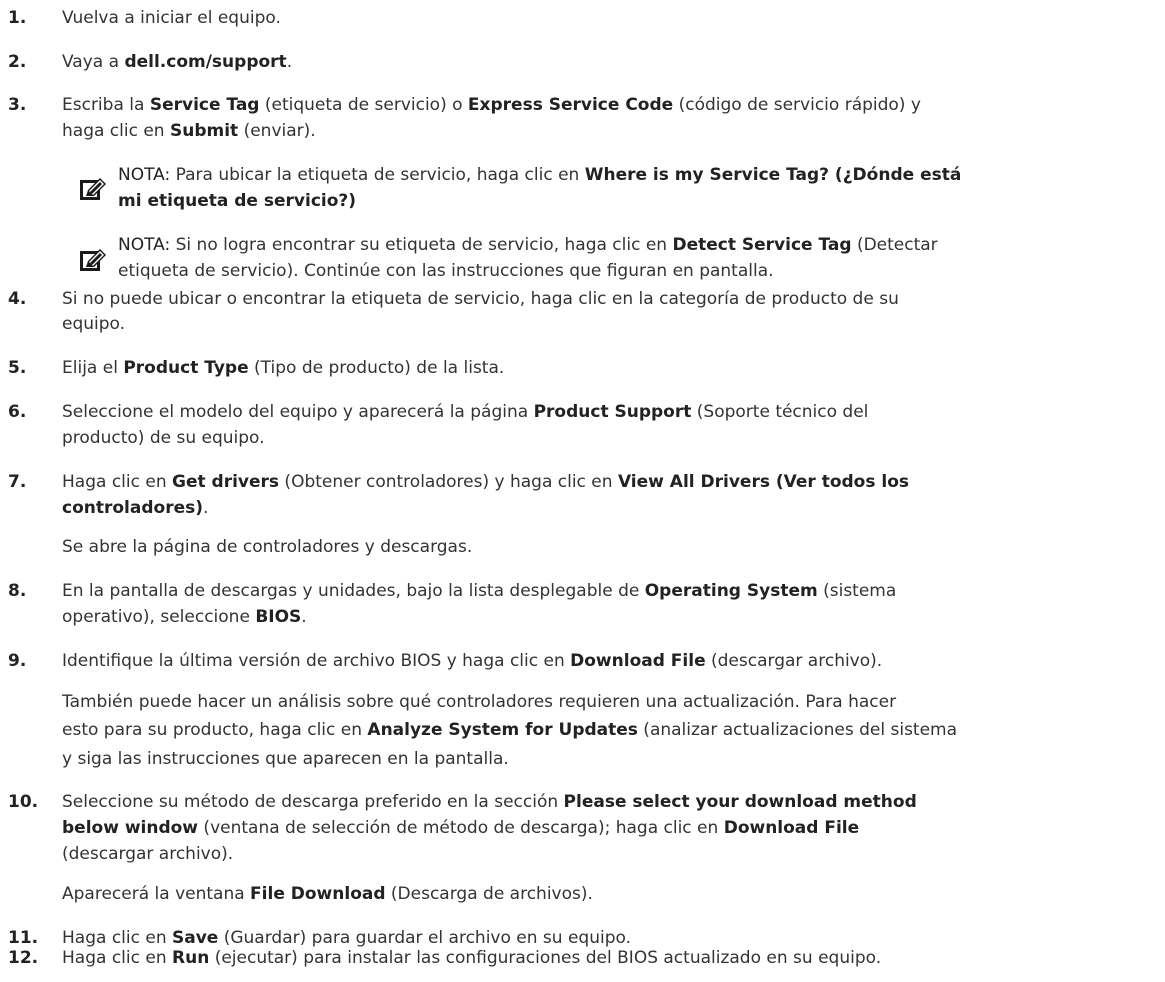  Describe the element at coordinates (17, 412) in the screenshot. I see `step-number: 6.` at that location.